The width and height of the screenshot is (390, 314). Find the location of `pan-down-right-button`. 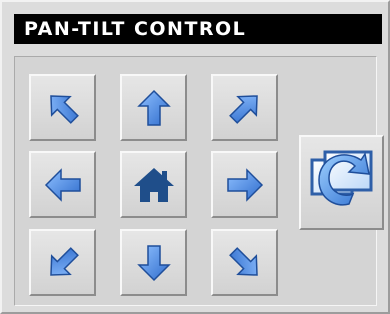

pan-down-right-button is located at coordinates (244, 262).